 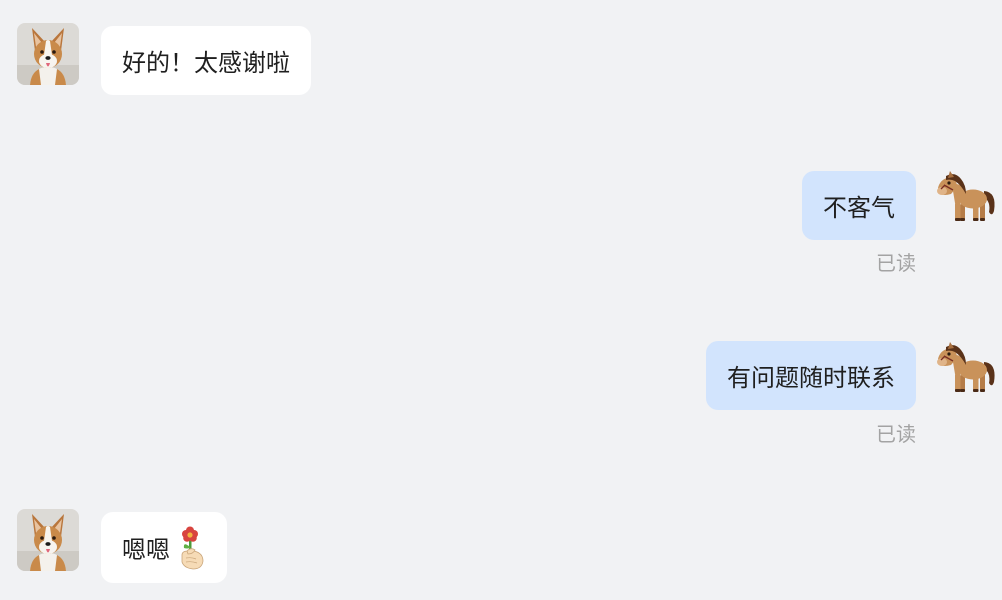 I want to click on outgoing-message-bubble: 不客气, so click(x=859, y=205).